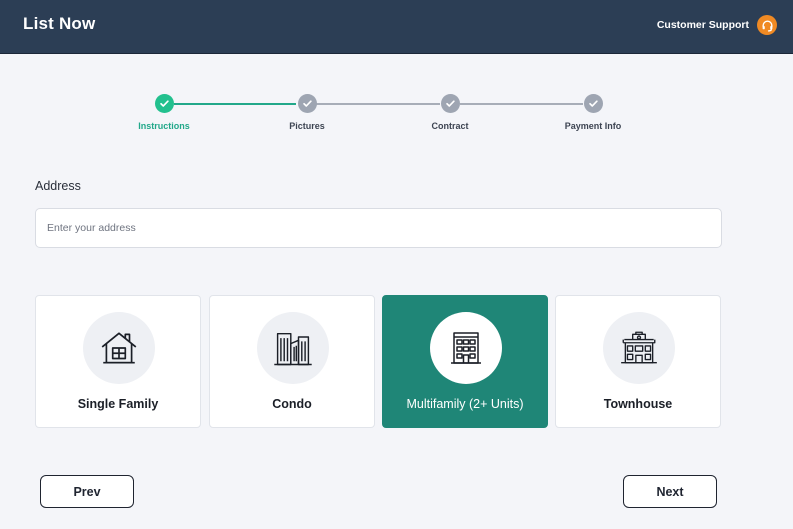 This screenshot has width=793, height=529. I want to click on step-pictures: Pictures, so click(307, 112).